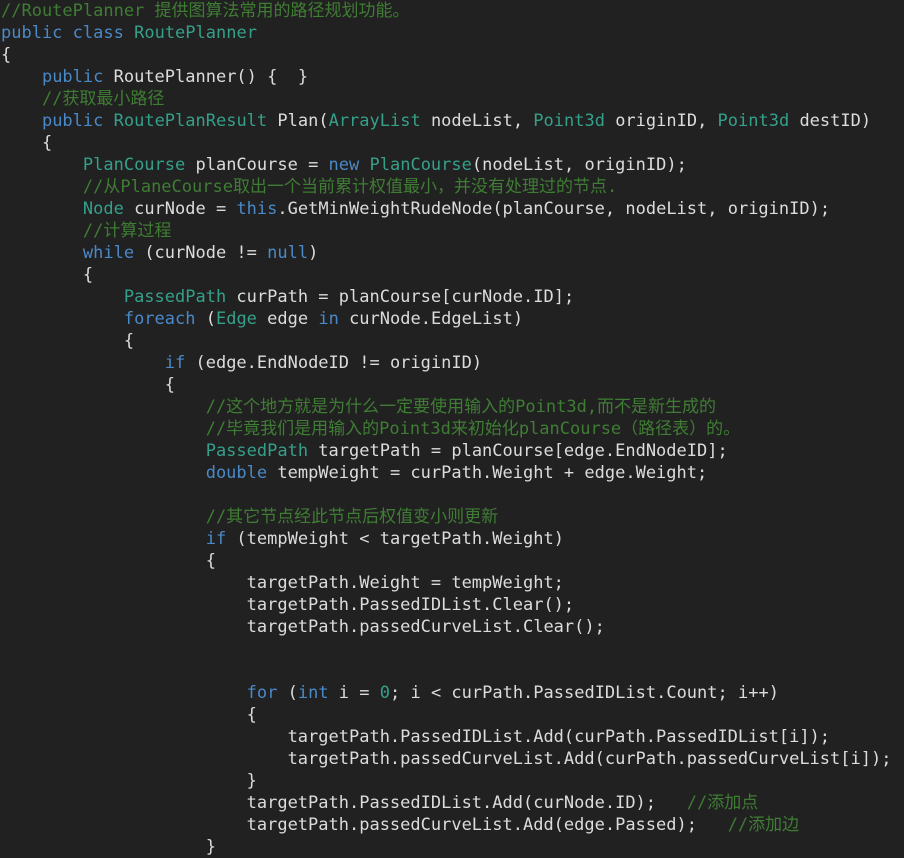 The height and width of the screenshot is (858, 904). I want to click on code-token-kw: null, so click(288, 253).